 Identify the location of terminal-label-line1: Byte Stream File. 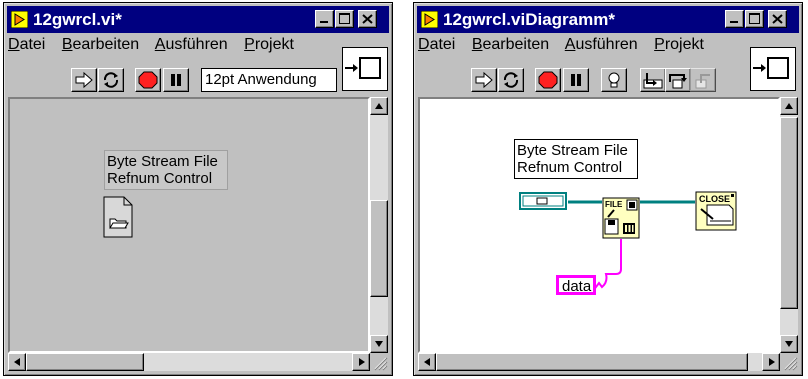
(572, 150).